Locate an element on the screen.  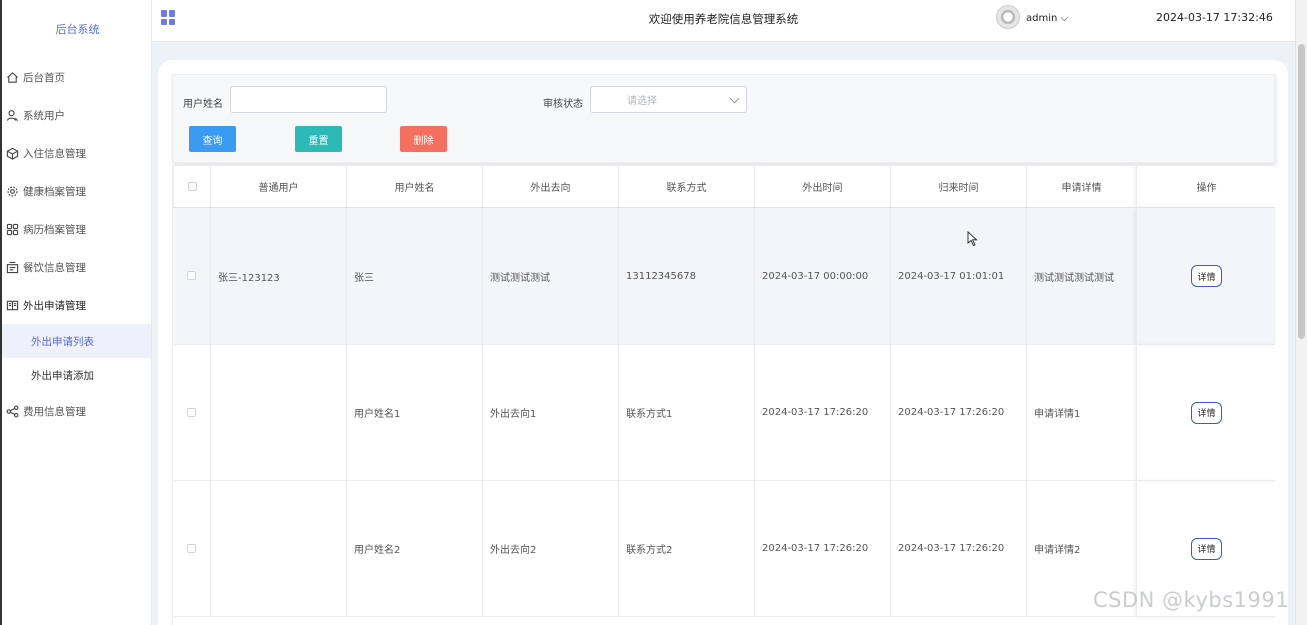
chevron-down-icon is located at coordinates (734, 98).